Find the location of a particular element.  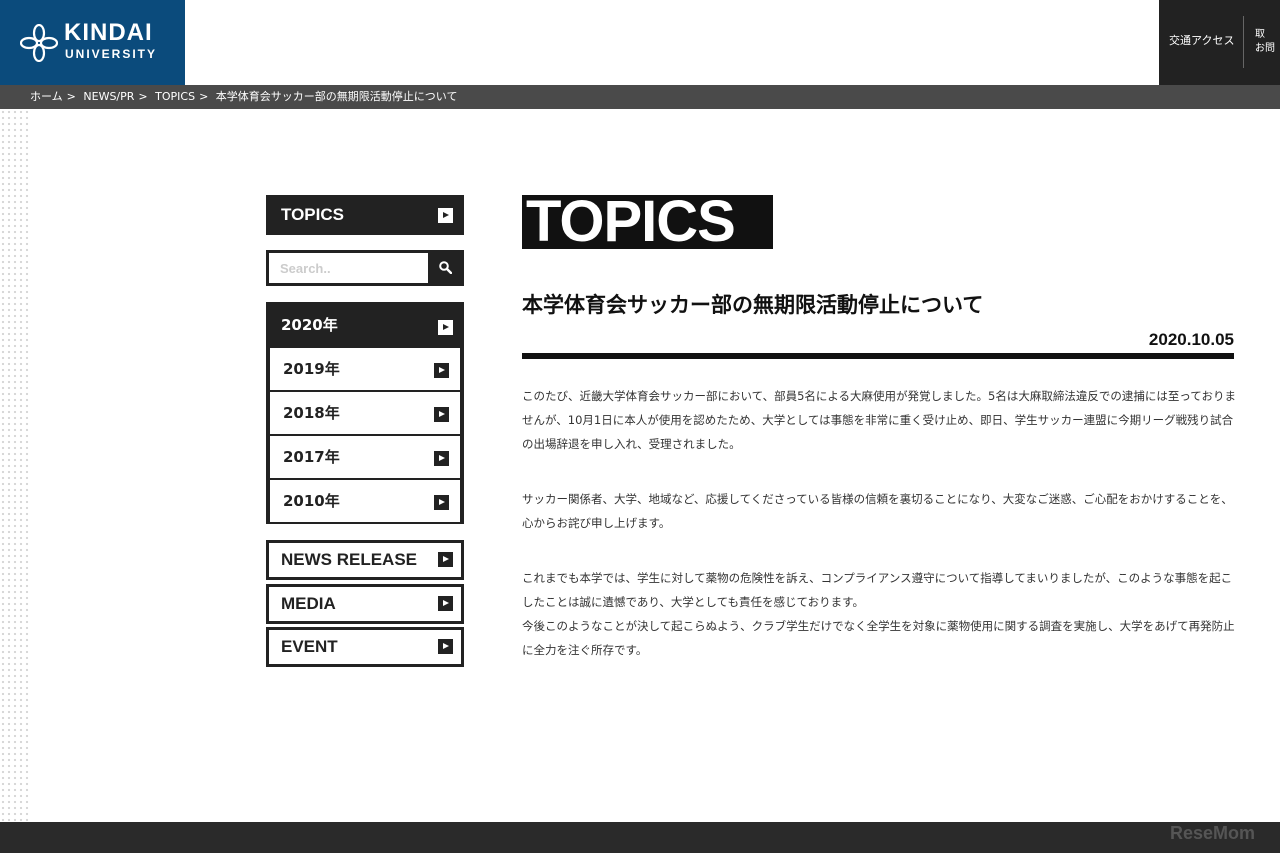

search-icon is located at coordinates (445, 267).